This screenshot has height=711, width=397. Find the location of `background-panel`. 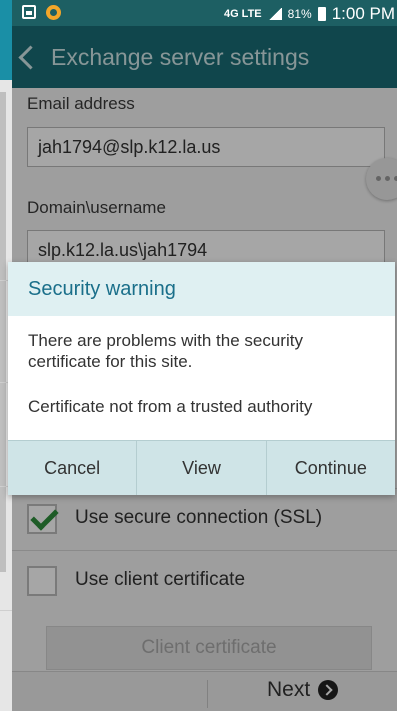

background-panel is located at coordinates (3, 332).